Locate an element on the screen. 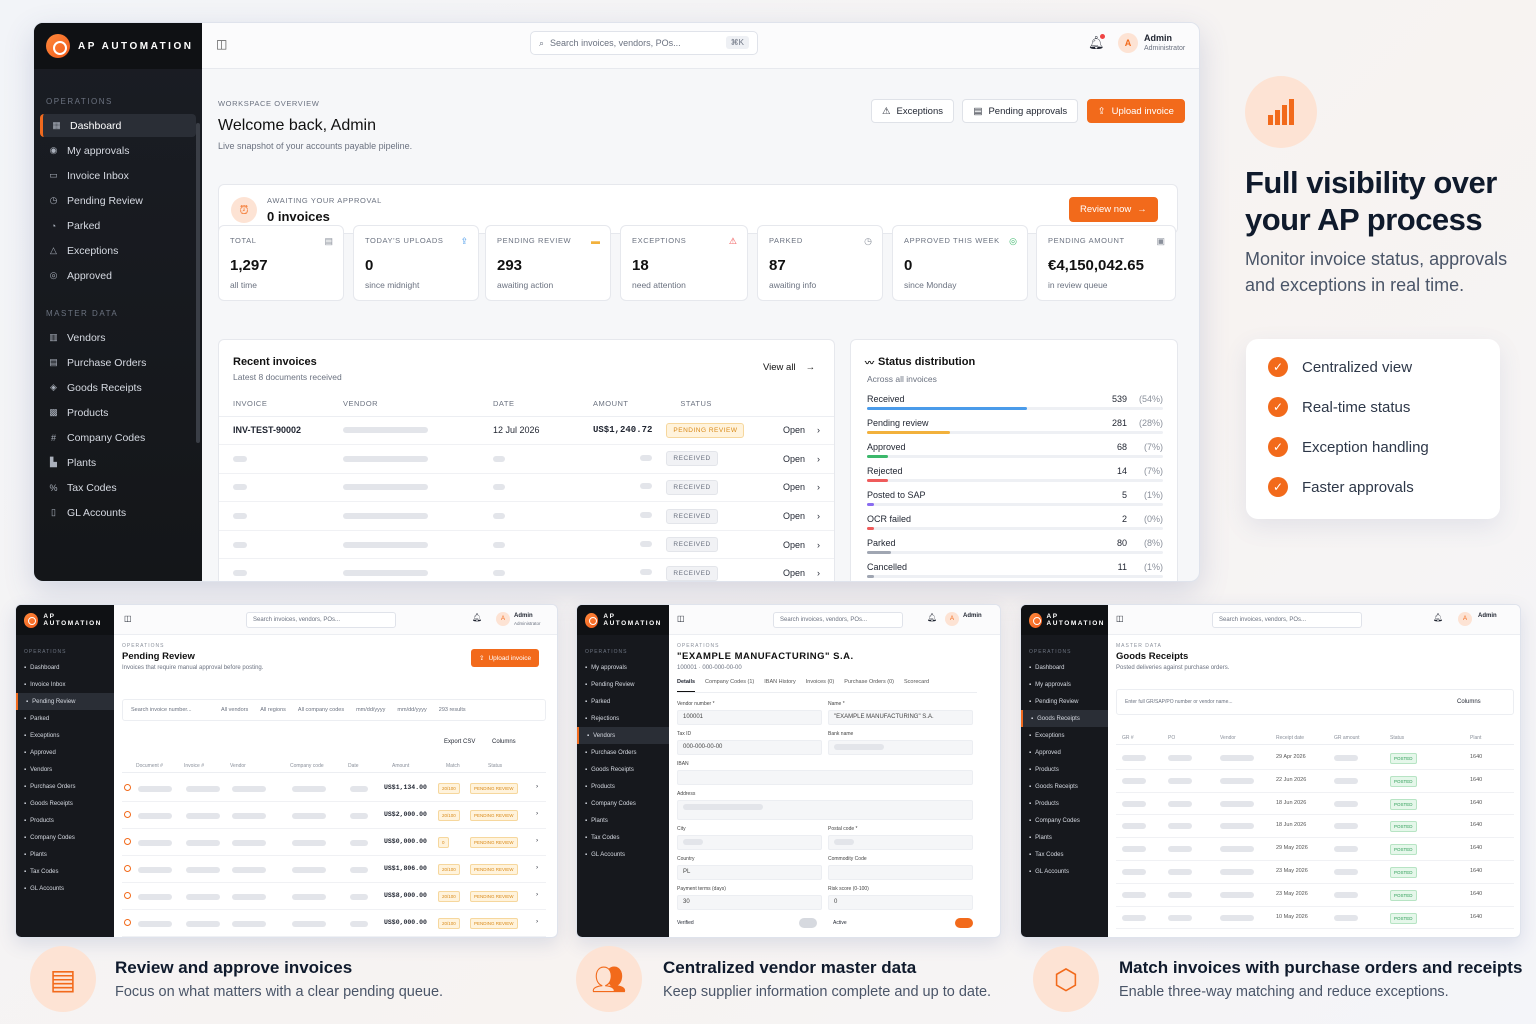  column-header: VENDOR is located at coordinates (404, 404).